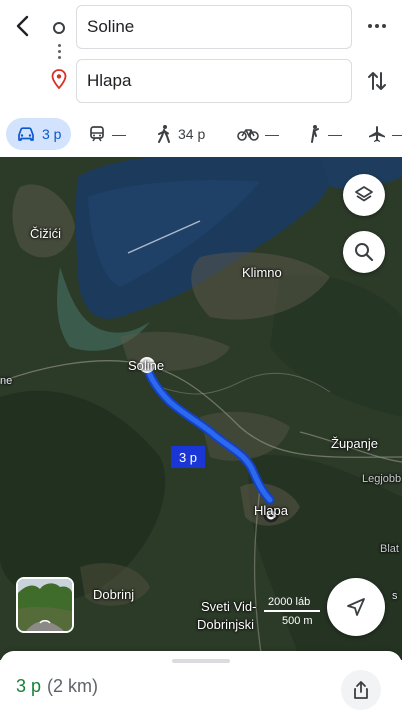 The image size is (402, 720). I want to click on back-button, so click(23, 26).